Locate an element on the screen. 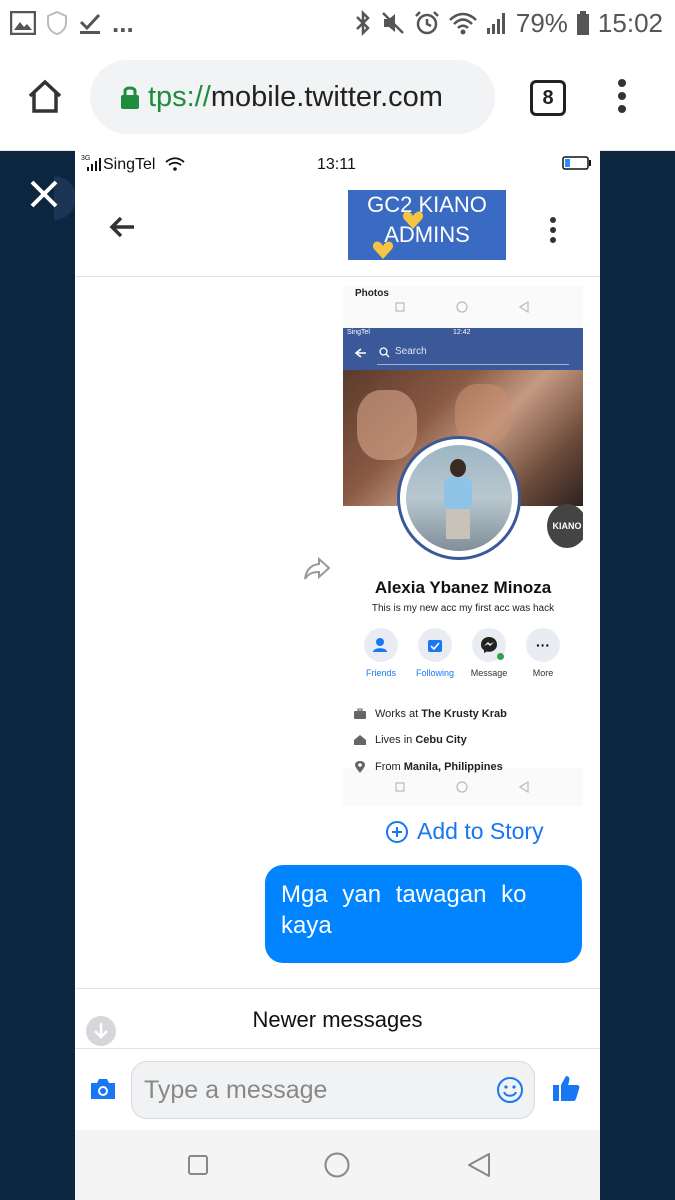 This screenshot has height=1200, width=675. close-icon is located at coordinates (44, 194).